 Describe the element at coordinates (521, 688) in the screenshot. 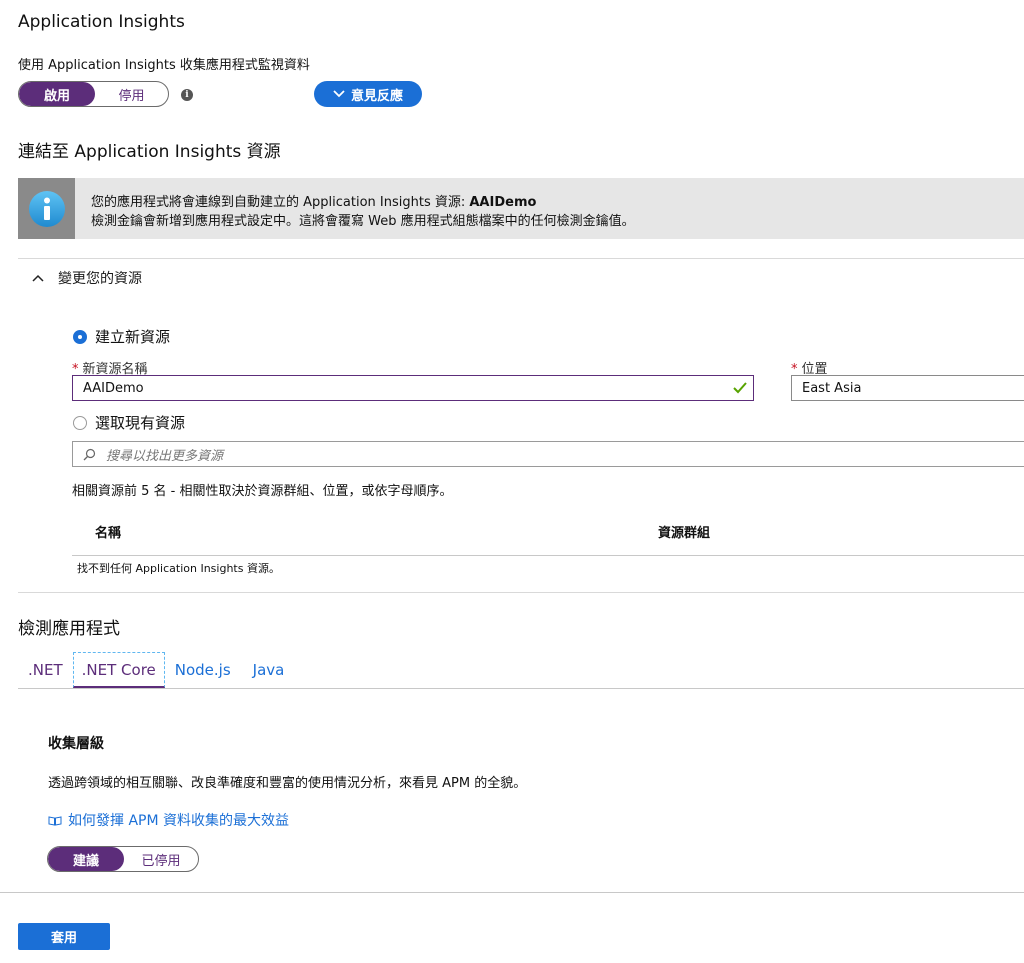

I see `tabs-underline` at that location.